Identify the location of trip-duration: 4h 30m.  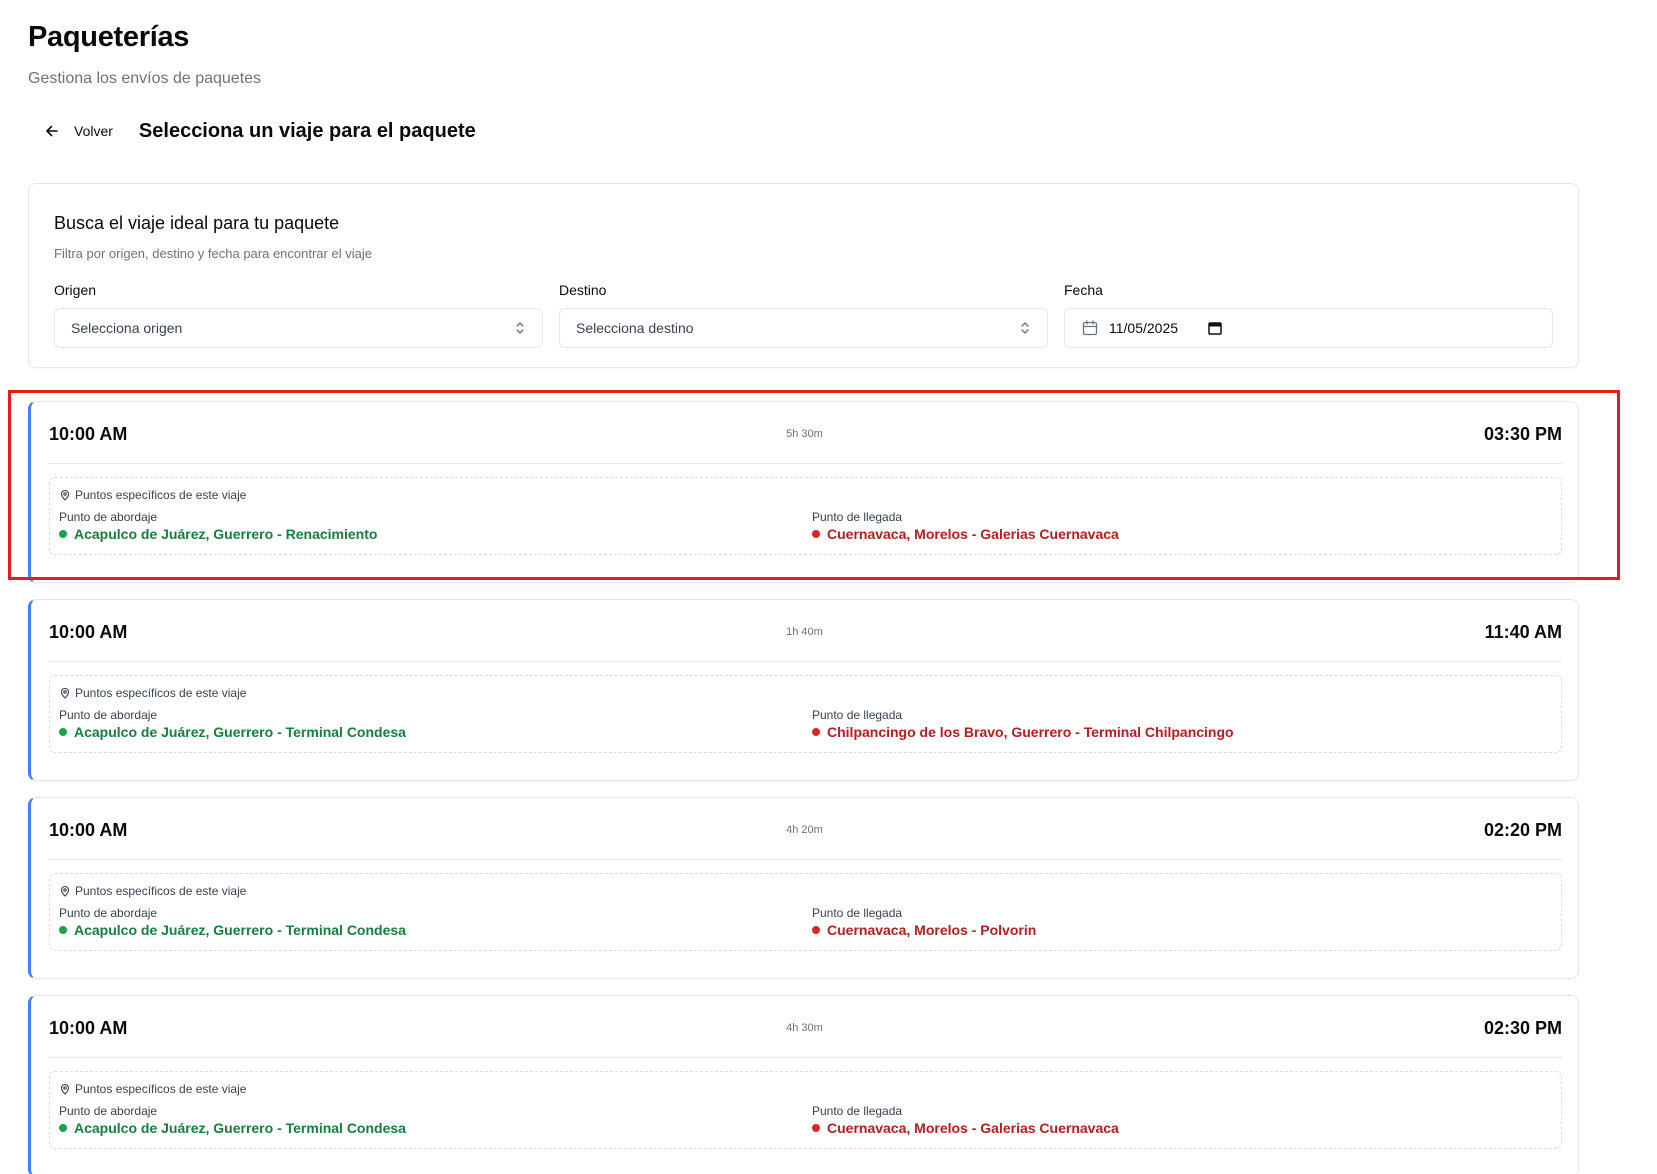
(804, 1028).